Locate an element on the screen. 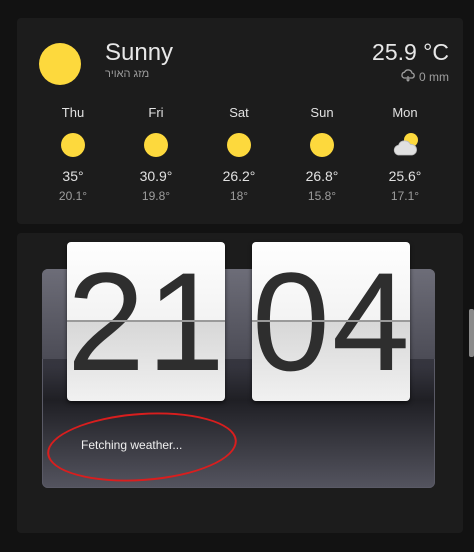 Image resolution: width=474 pixels, height=552 pixels. weather-condition: Sunny is located at coordinates (139, 52).